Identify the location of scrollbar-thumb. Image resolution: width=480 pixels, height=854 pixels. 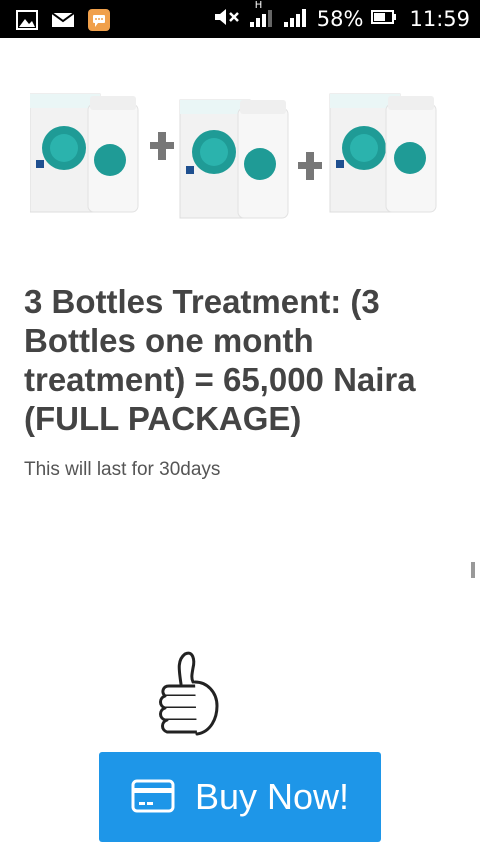
(473, 570).